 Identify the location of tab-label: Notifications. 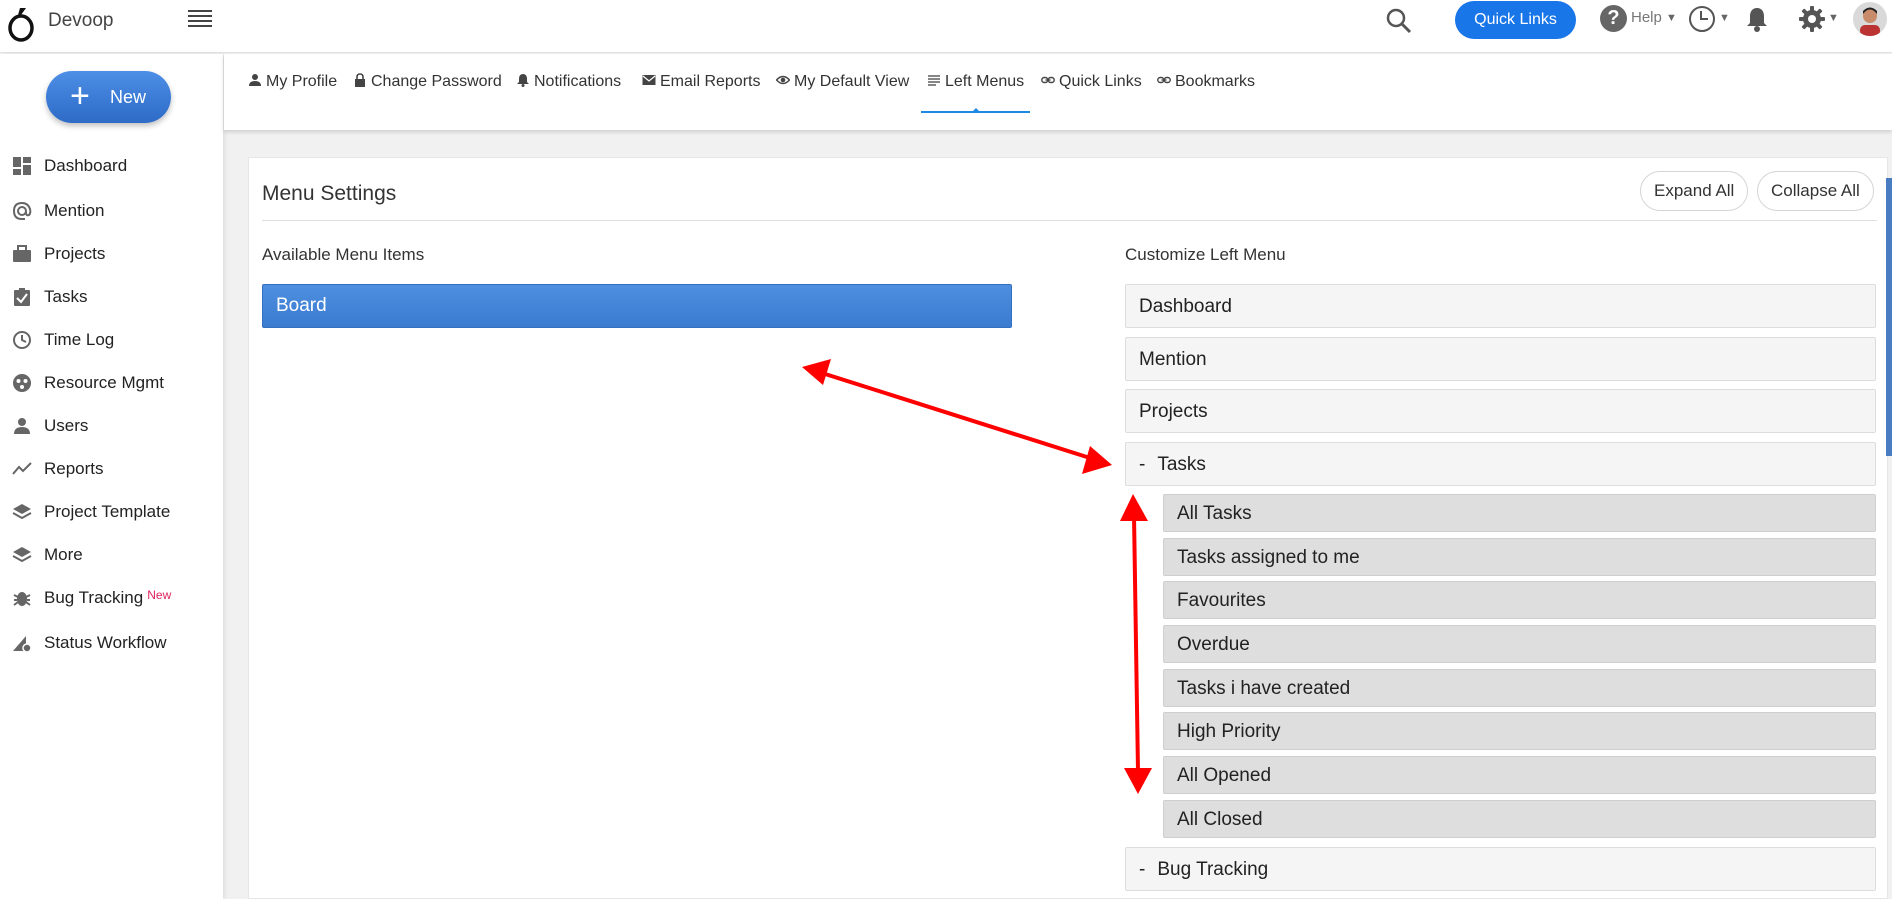
(578, 81).